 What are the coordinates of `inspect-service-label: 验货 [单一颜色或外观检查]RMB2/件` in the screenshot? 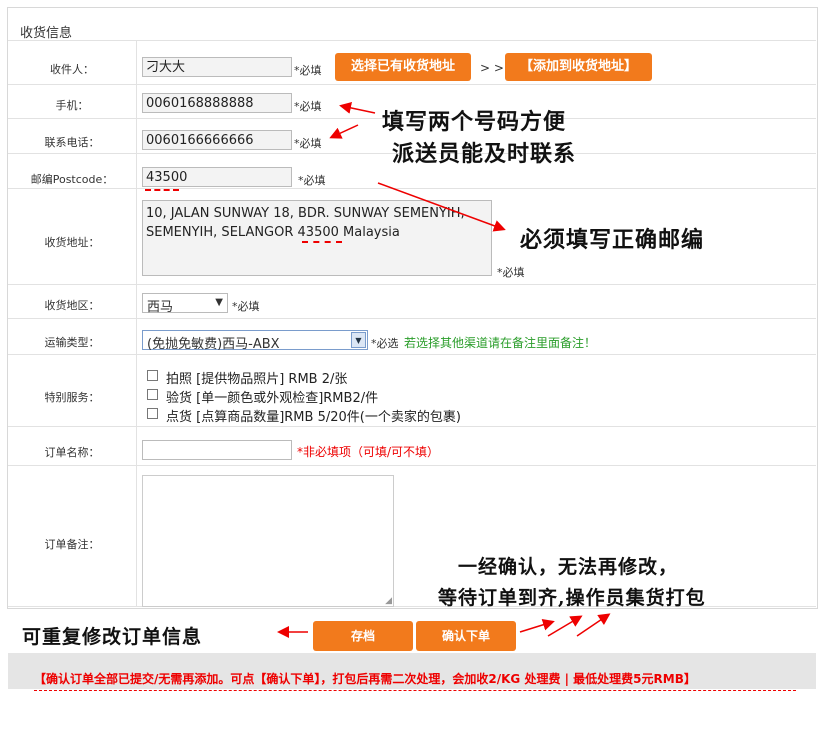 It's located at (272, 398).